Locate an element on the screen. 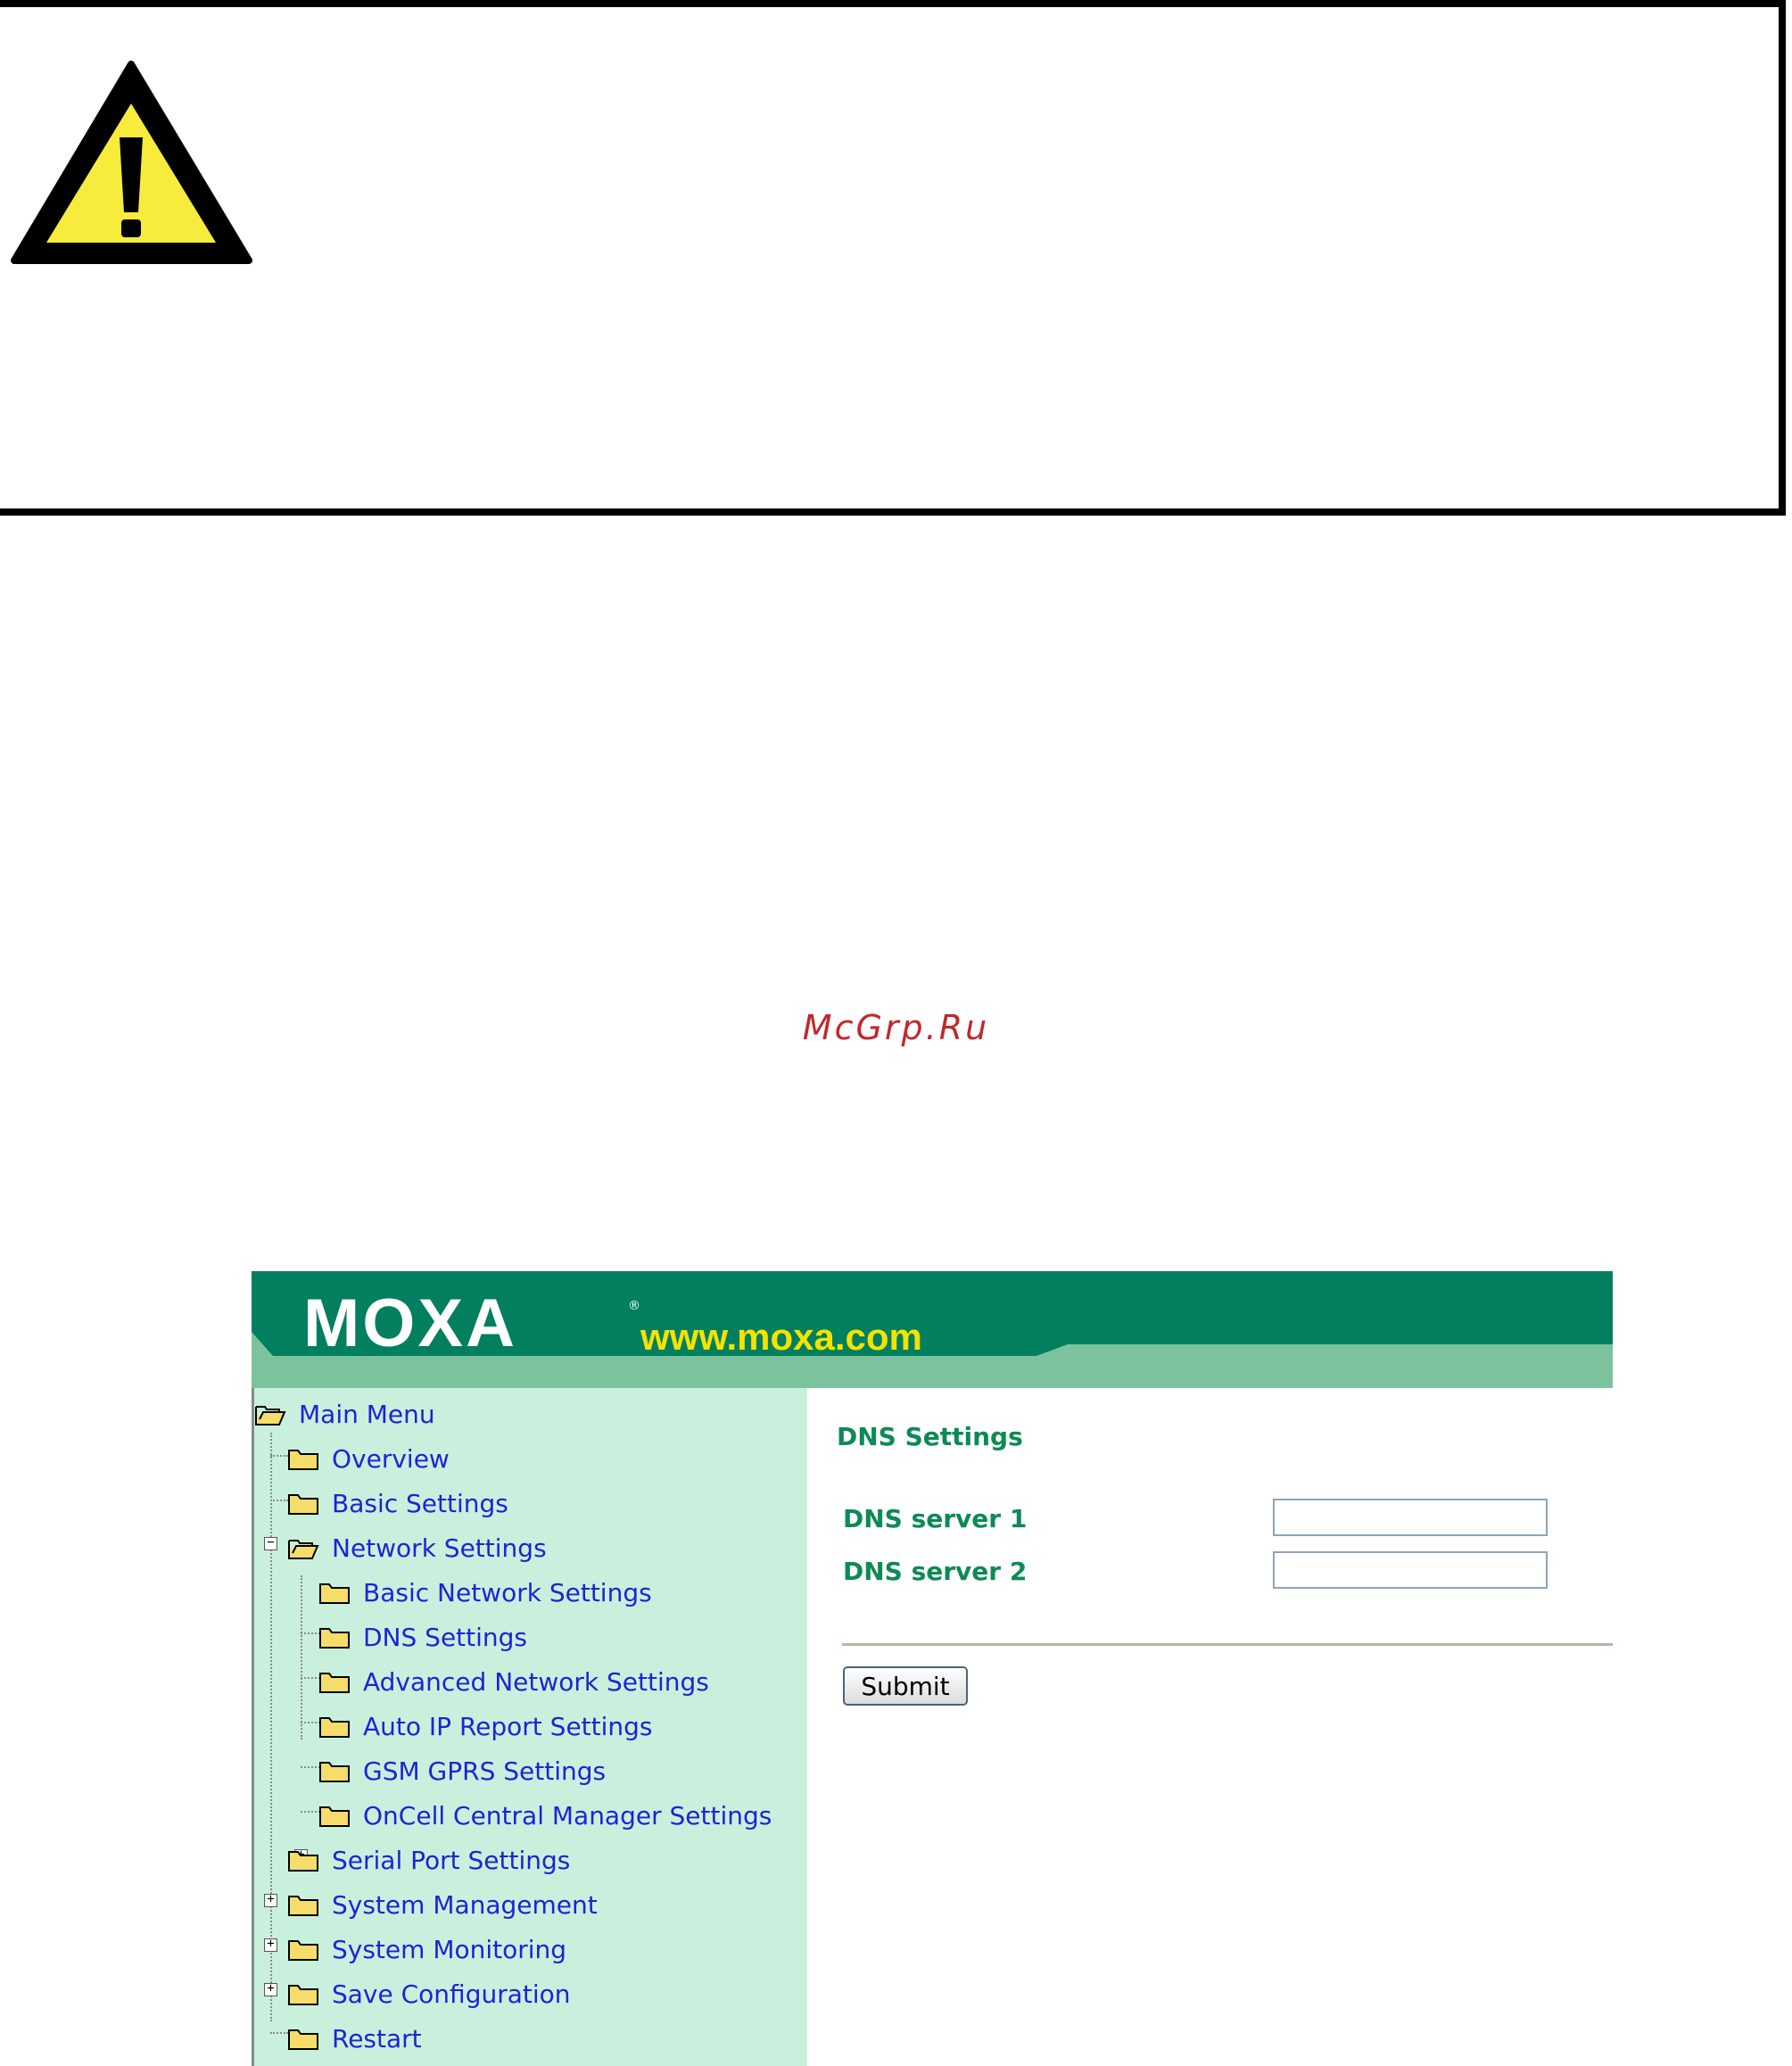  submit-button: Submit is located at coordinates (905, 1686).